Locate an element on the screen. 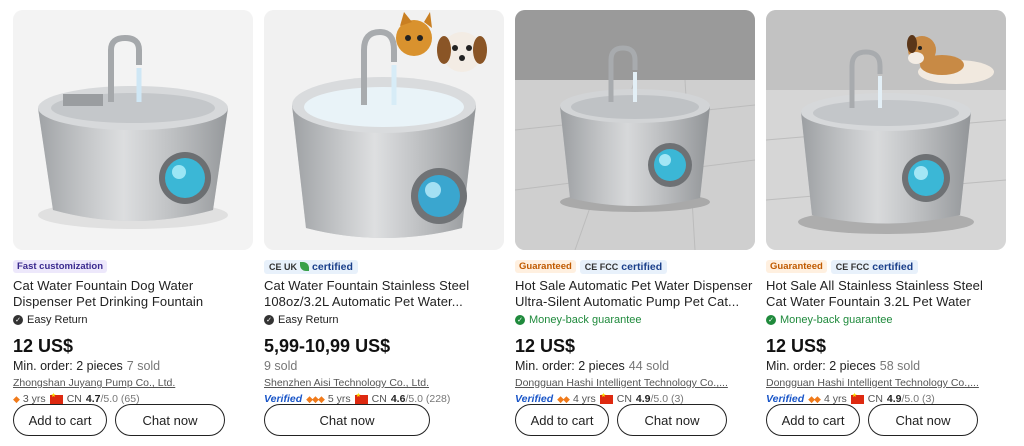 This screenshot has height=446, width=1024. badge-row: CE UK certified is located at coordinates (384, 266).